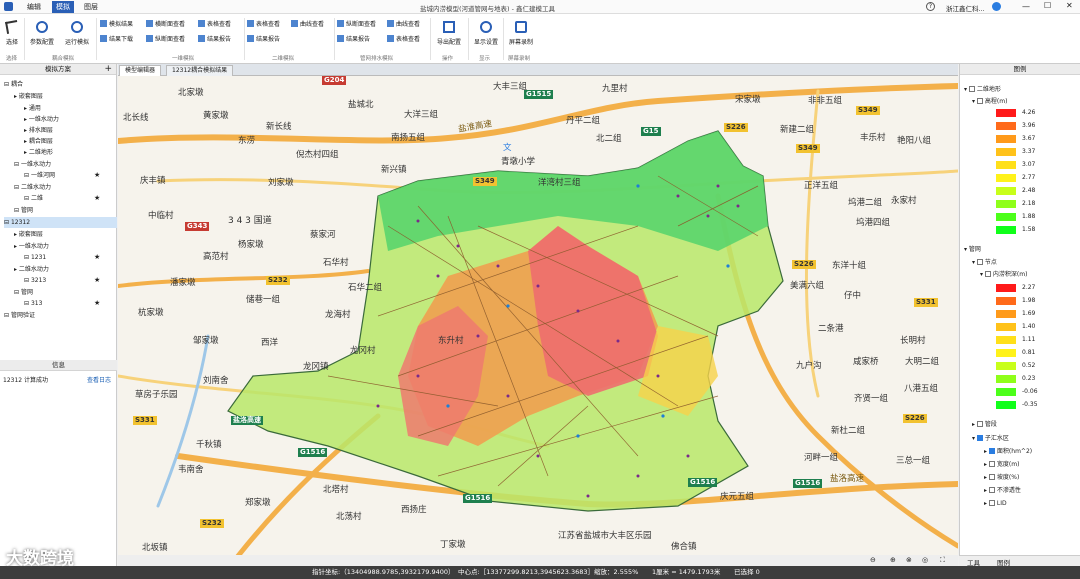 The height and width of the screenshot is (579, 1080). Describe the element at coordinates (165, 40) in the screenshot. I see `v-section-button: 纵断面查看` at that location.